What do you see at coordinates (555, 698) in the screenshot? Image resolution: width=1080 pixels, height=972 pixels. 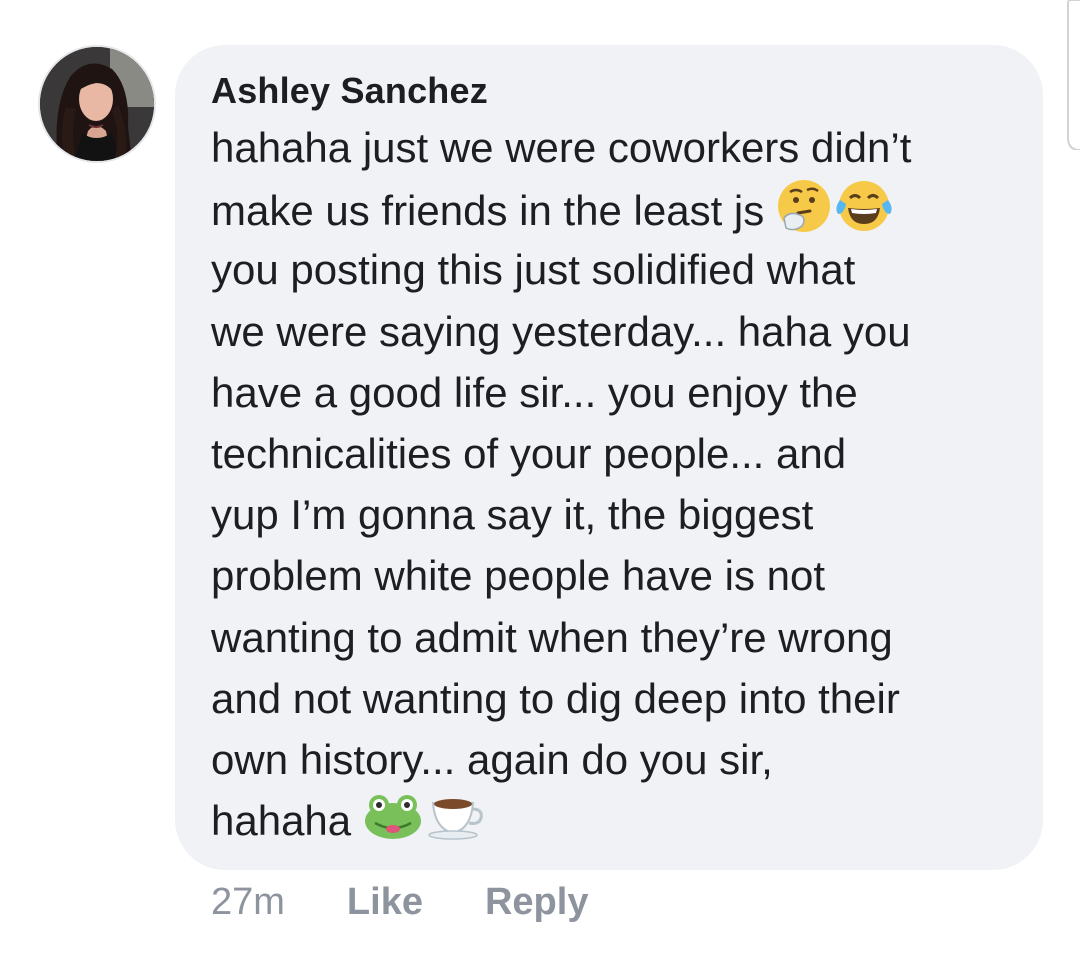 I see `comment-line: and not wanting to dig deep into their` at bounding box center [555, 698].